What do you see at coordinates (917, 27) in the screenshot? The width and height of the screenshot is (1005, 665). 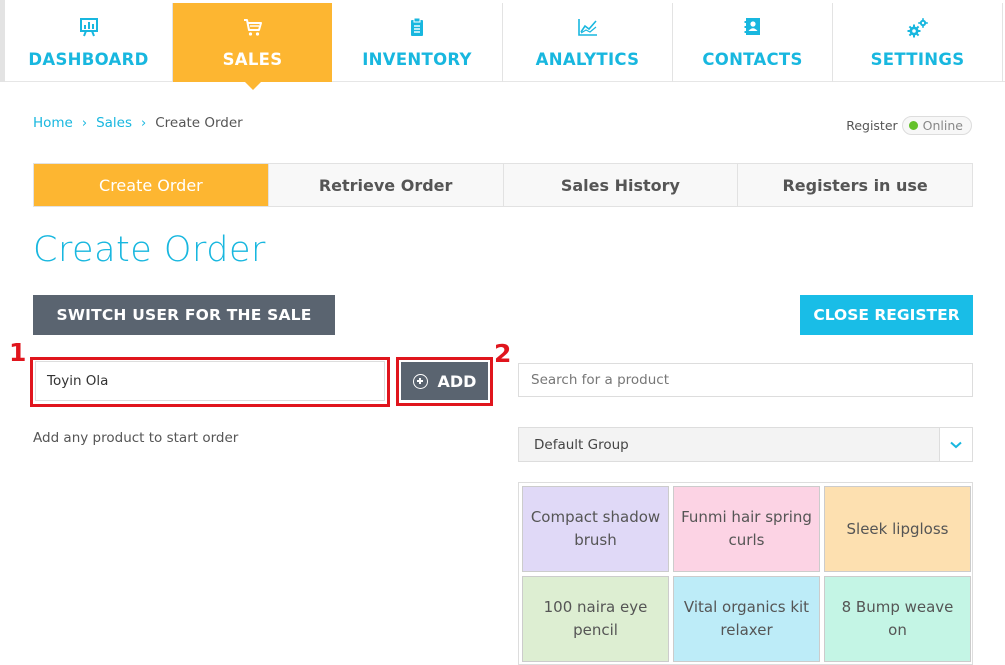 I see `gears-icon` at bounding box center [917, 27].